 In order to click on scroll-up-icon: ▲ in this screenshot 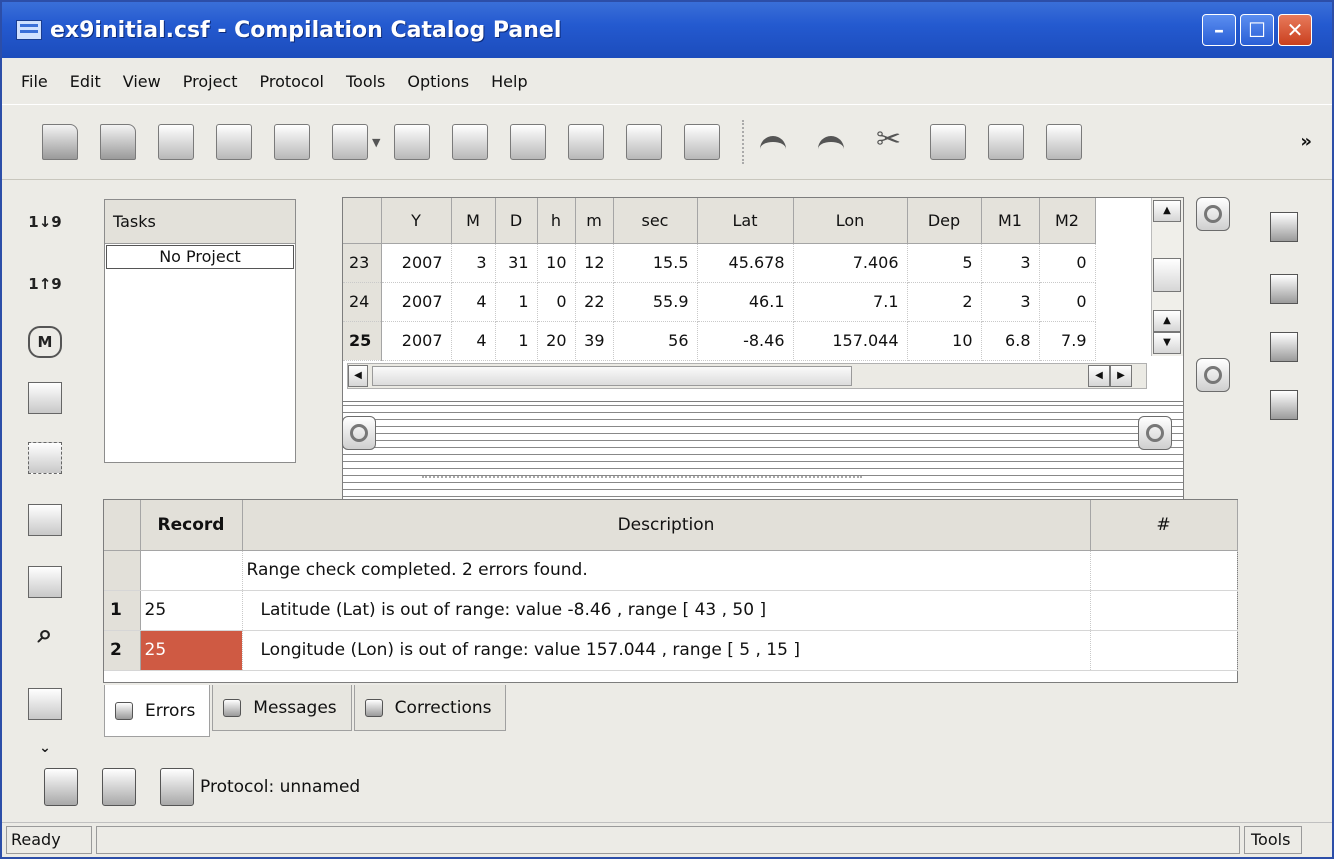, I will do `click(1167, 211)`.